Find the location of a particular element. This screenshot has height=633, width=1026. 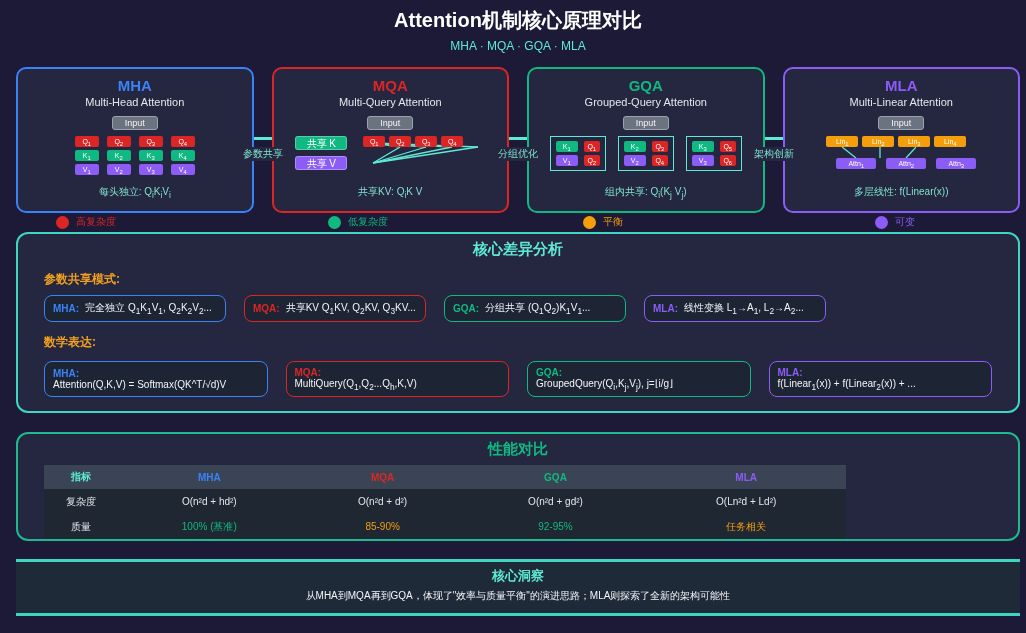

shared-key-node: 共享 K is located at coordinates (321, 143).